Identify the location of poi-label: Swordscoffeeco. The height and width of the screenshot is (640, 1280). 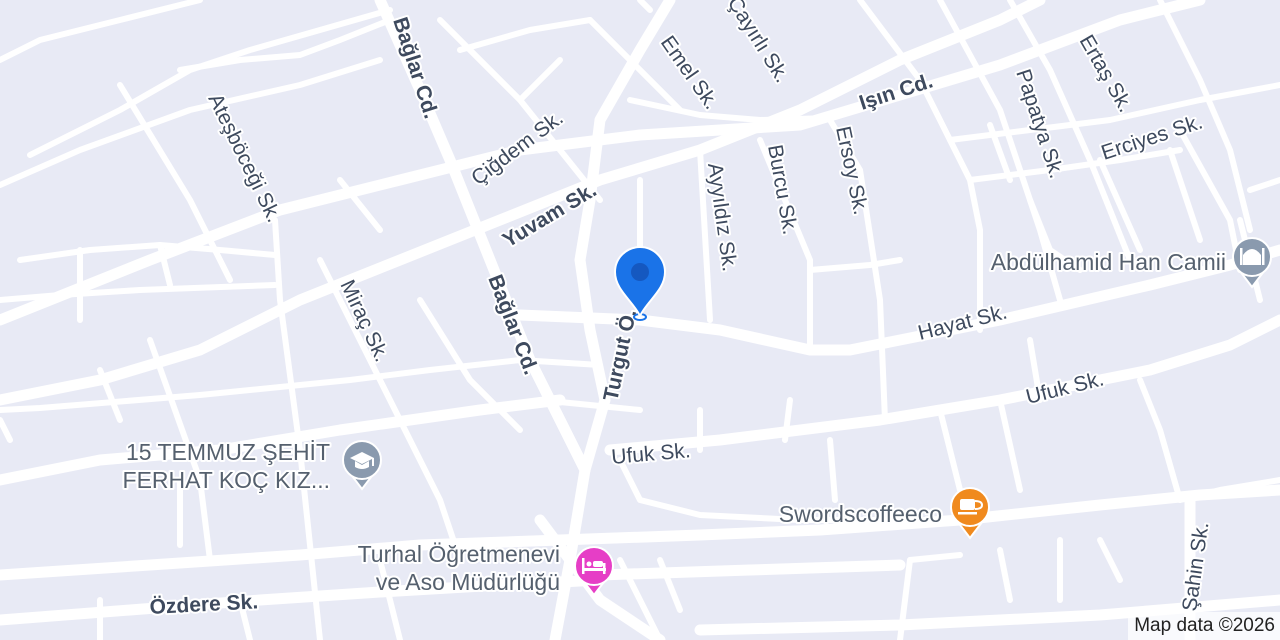
(860, 514).